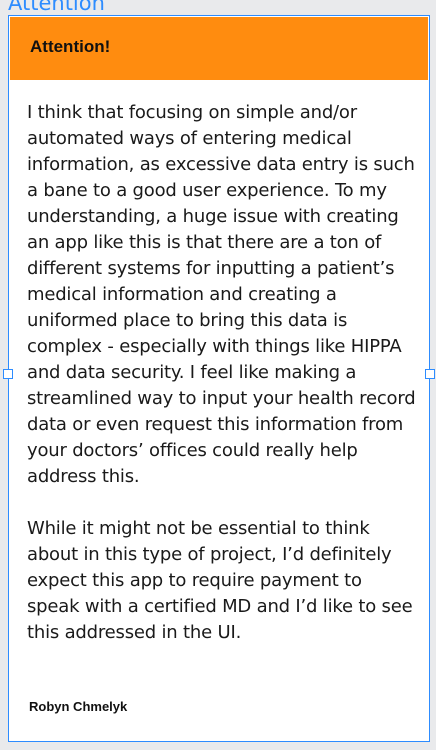  Describe the element at coordinates (219, 48) in the screenshot. I see `card-header: Attention!` at that location.